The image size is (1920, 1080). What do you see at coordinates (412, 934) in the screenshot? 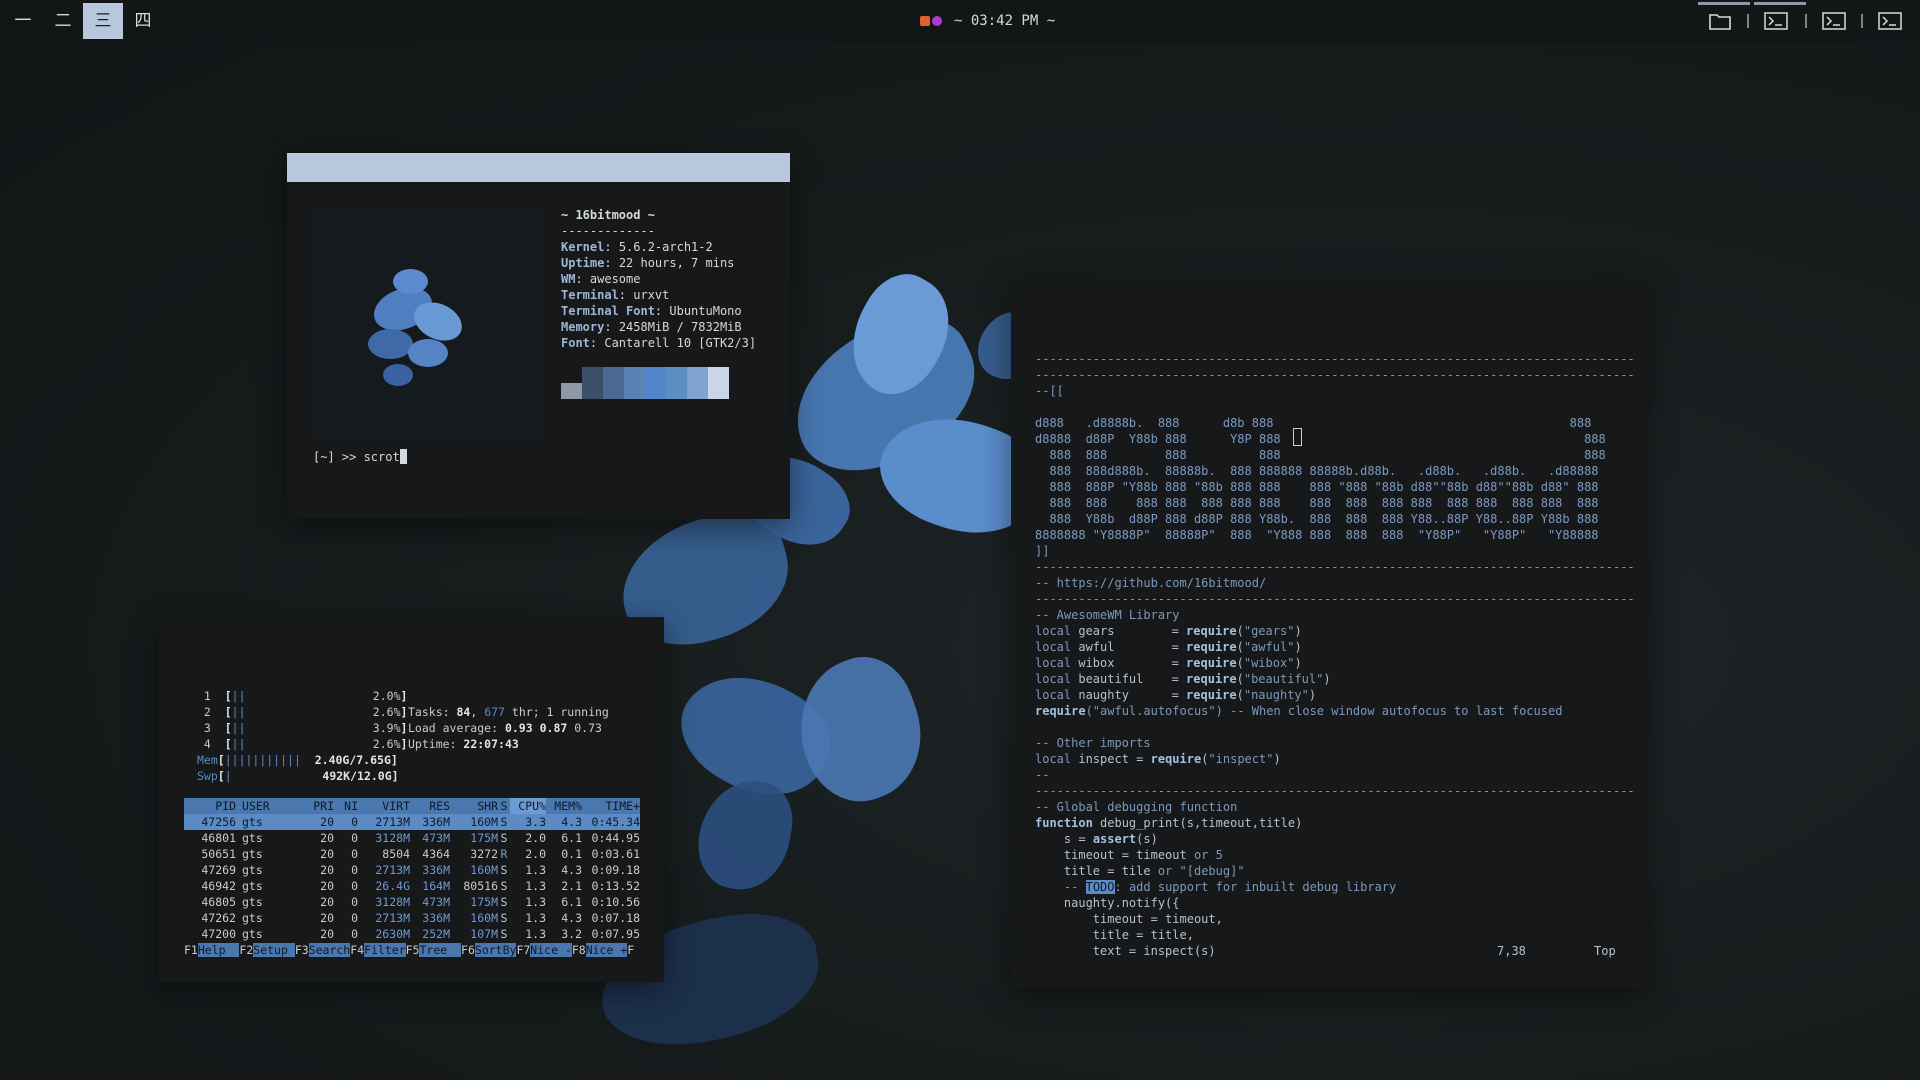
I see `table-row: 47200 gts 20 0 2630M 252M 107M S 1.3 3.2 0:07.95` at bounding box center [412, 934].